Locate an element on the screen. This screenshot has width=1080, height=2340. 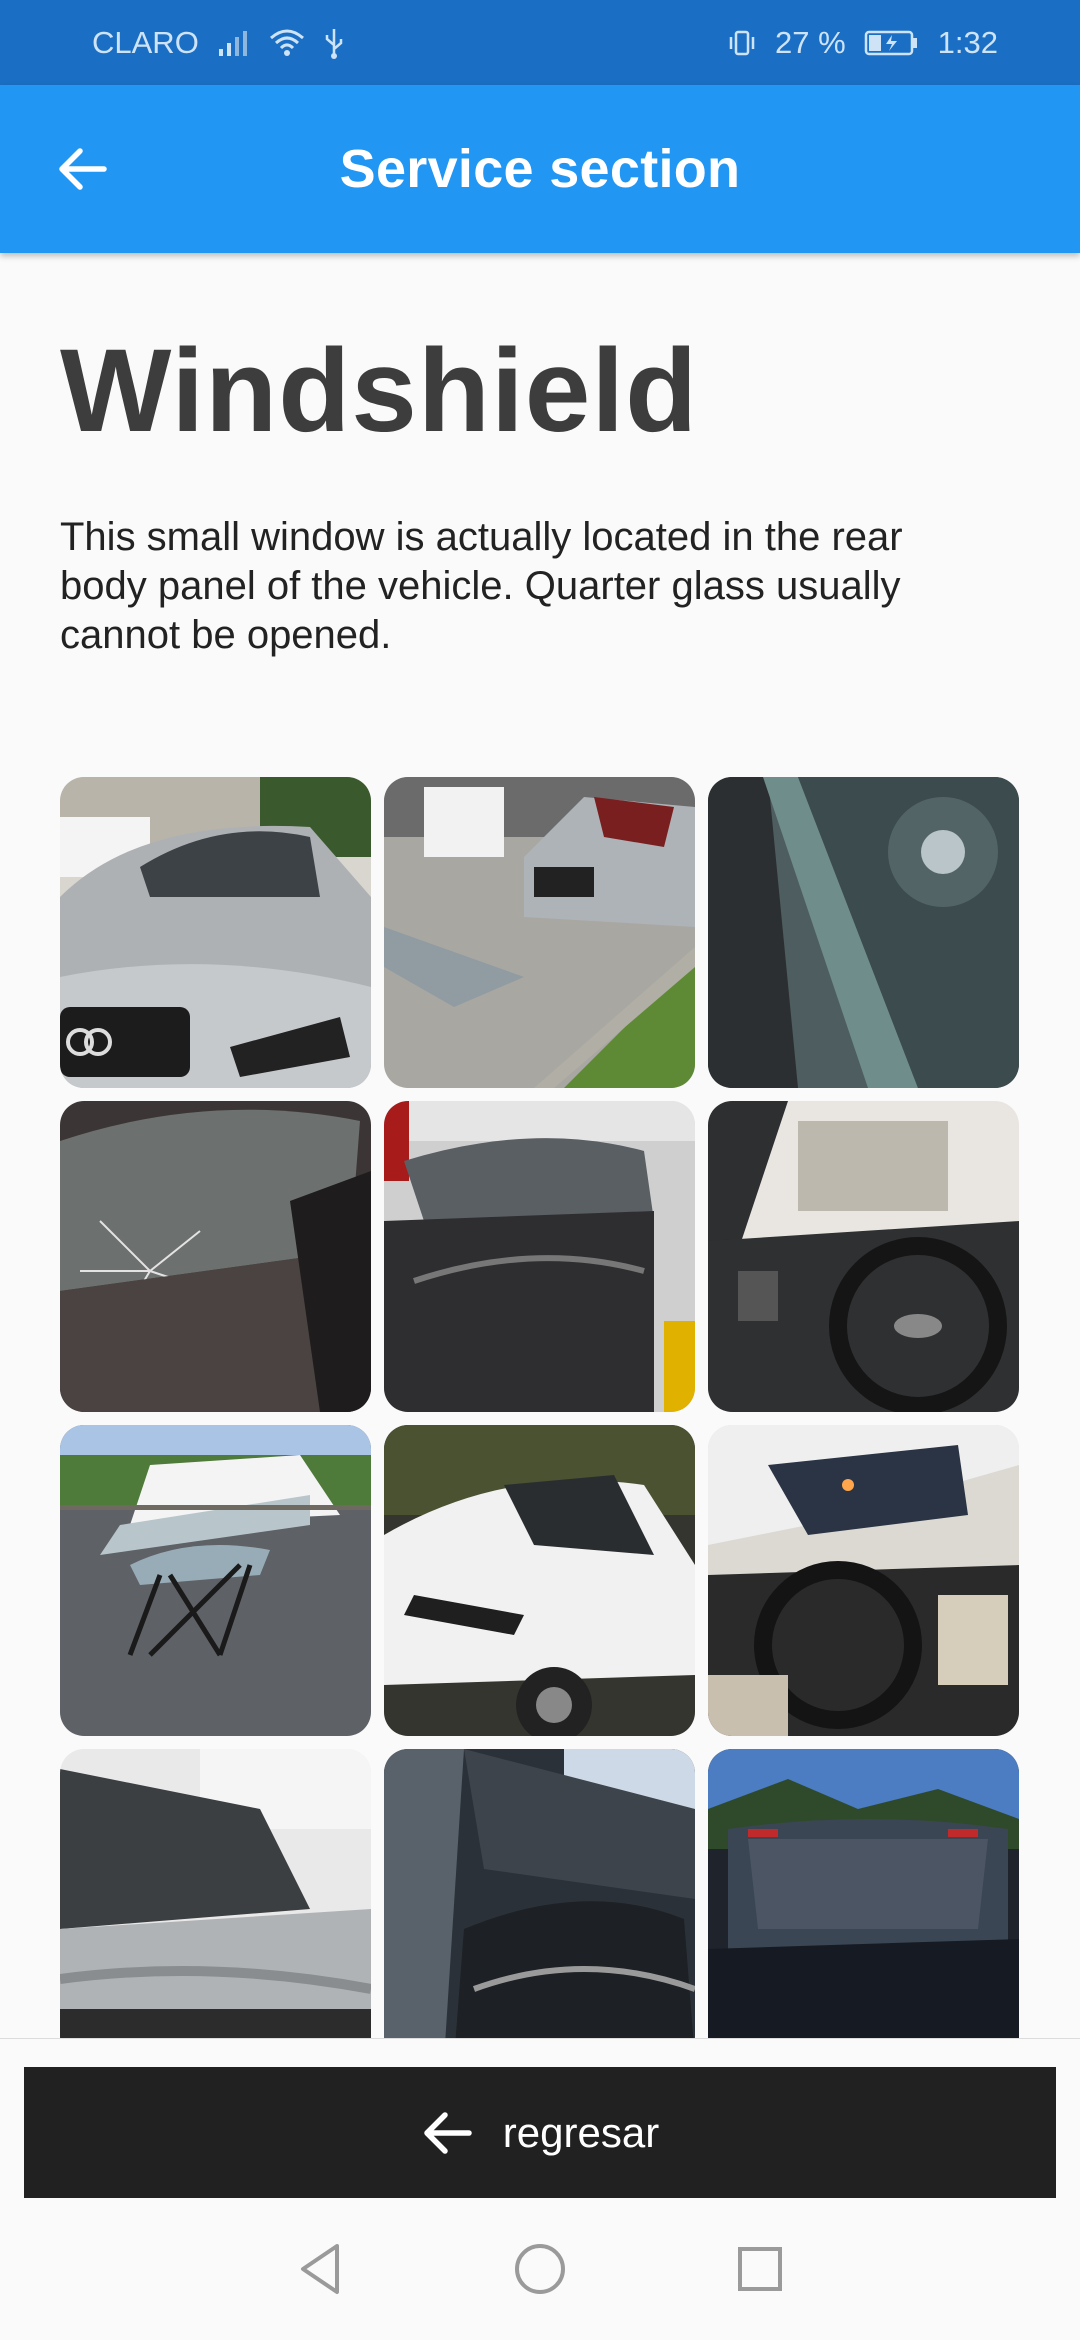
square-recents-icon is located at coordinates (760, 2269).